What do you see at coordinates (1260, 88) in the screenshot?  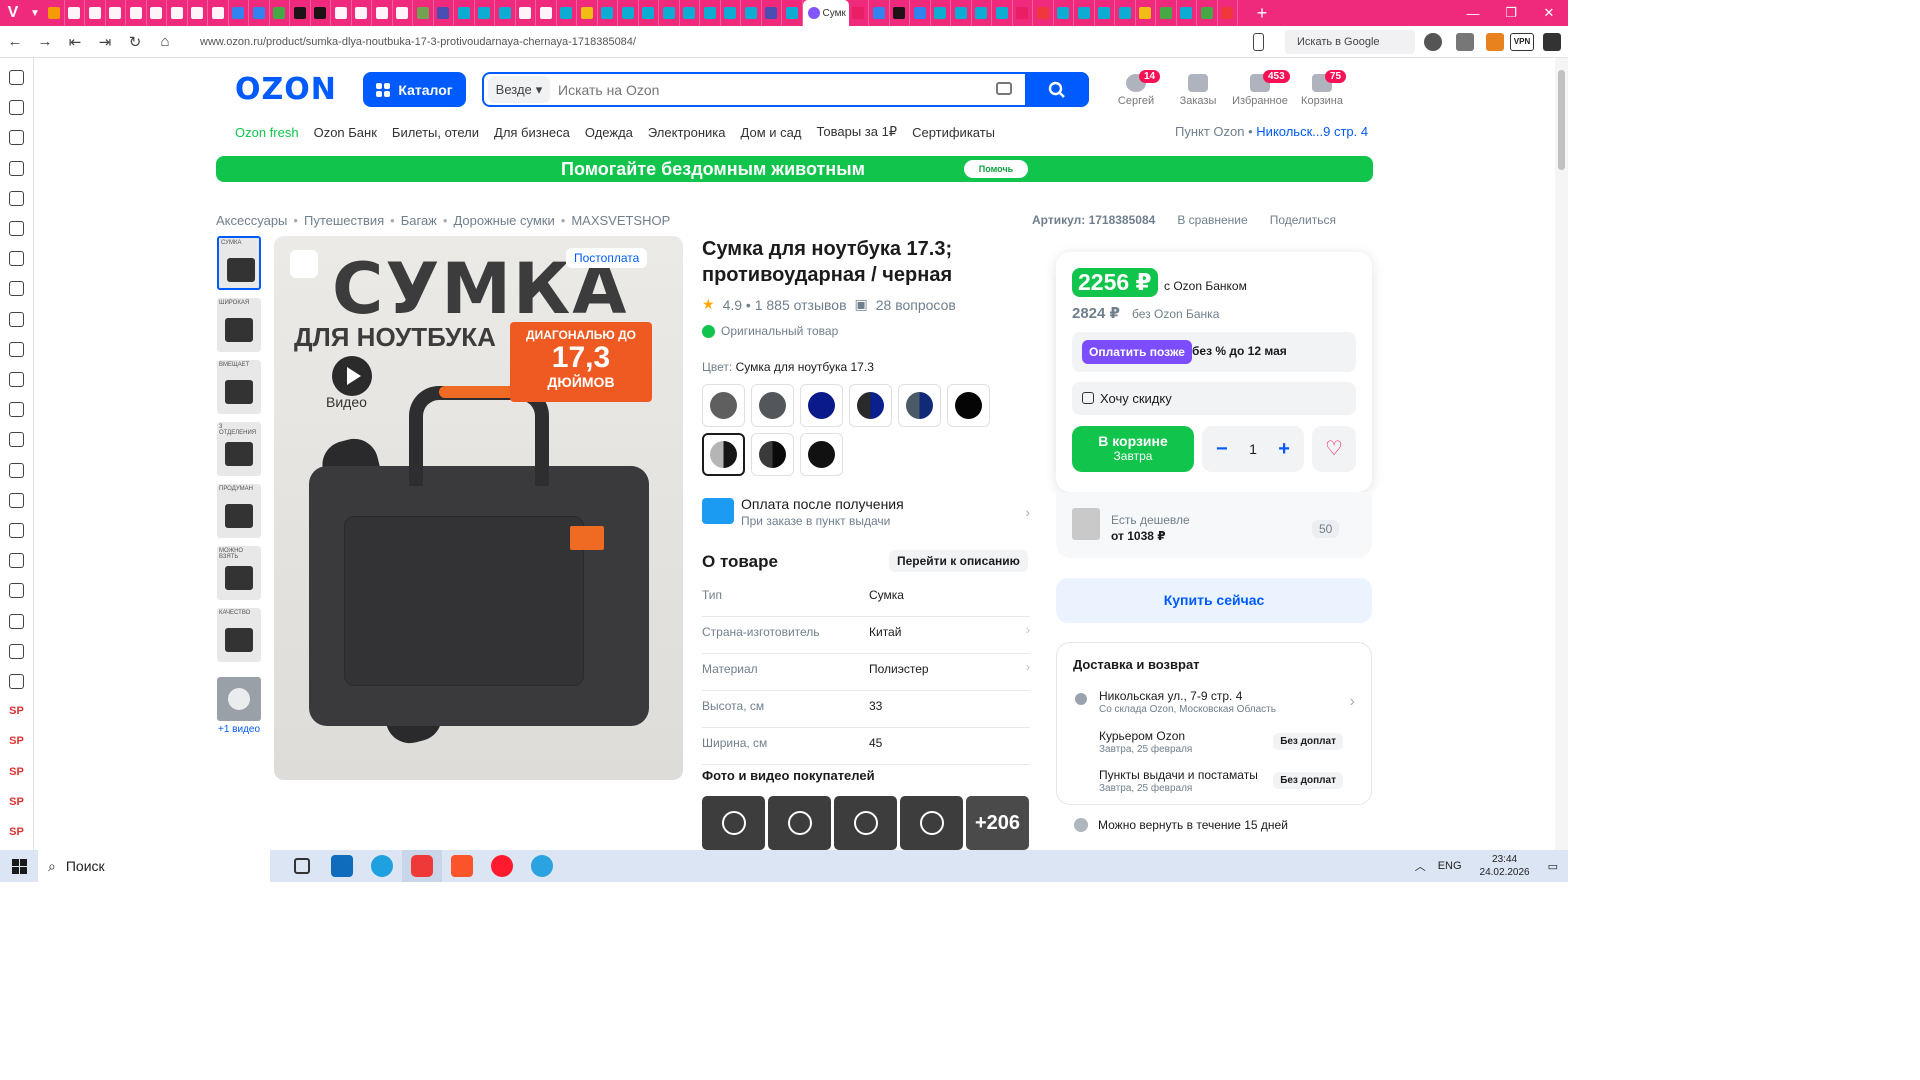 I see `favorites-link: 453 Избранное` at bounding box center [1260, 88].